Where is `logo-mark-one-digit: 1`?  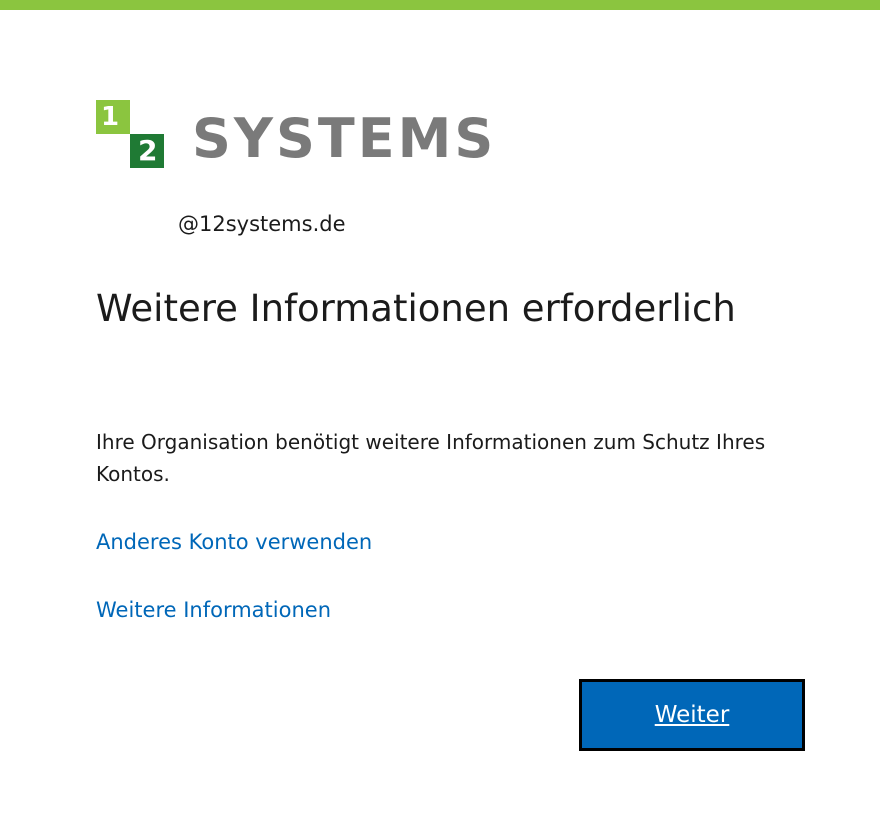
logo-mark-one-digit: 1 is located at coordinates (110, 117).